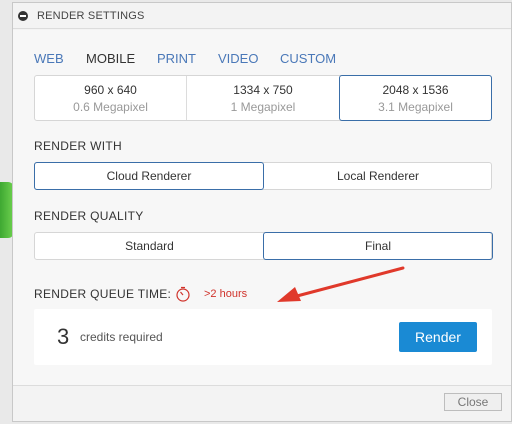 The width and height of the screenshot is (512, 424). I want to click on render-with-label: RENDER WITH, so click(78, 146).